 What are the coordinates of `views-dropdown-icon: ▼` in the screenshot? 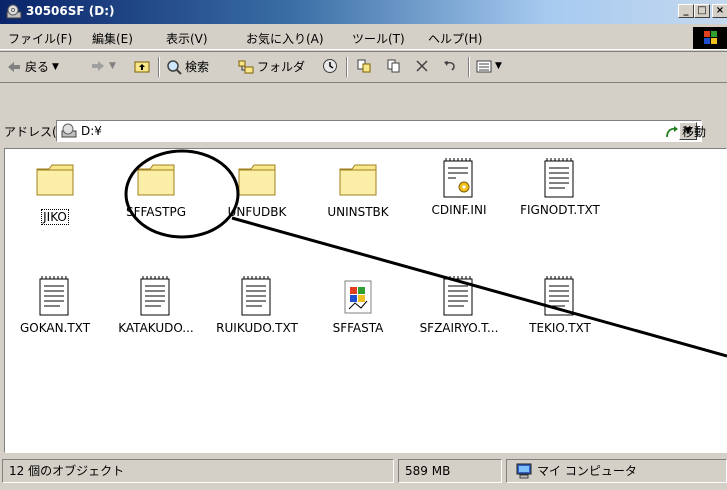 It's located at (498, 66).